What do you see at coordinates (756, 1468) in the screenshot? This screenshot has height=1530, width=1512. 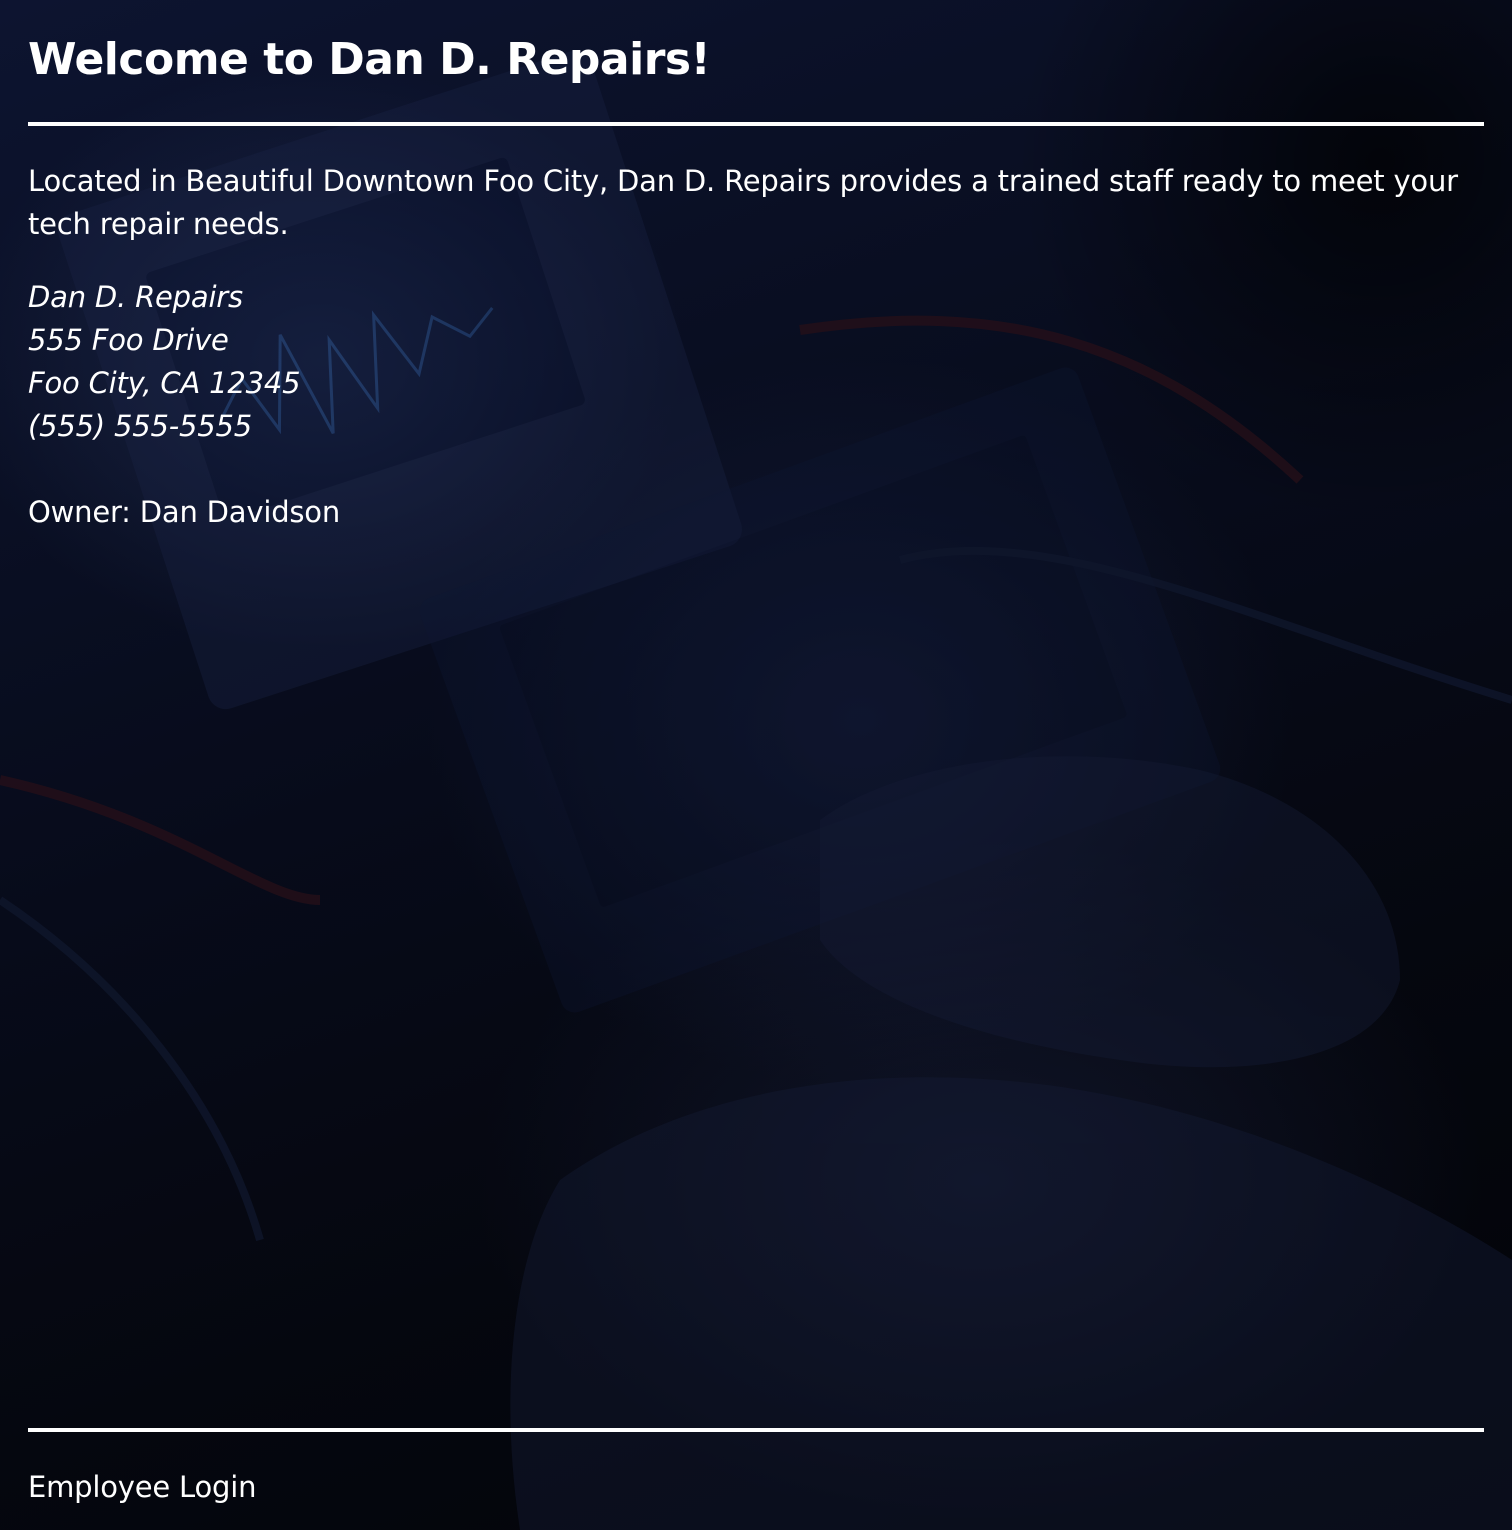 I see `page-footer: Employee Login` at bounding box center [756, 1468].